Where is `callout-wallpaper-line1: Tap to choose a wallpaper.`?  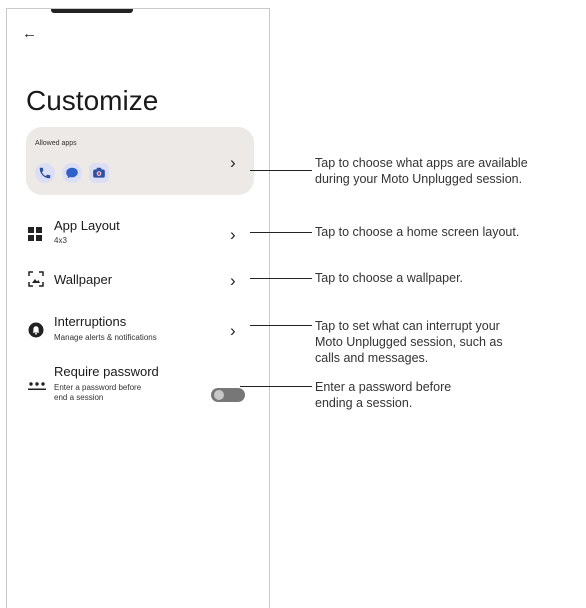
callout-wallpaper-line1: Tap to choose a wallpaper. is located at coordinates (389, 278).